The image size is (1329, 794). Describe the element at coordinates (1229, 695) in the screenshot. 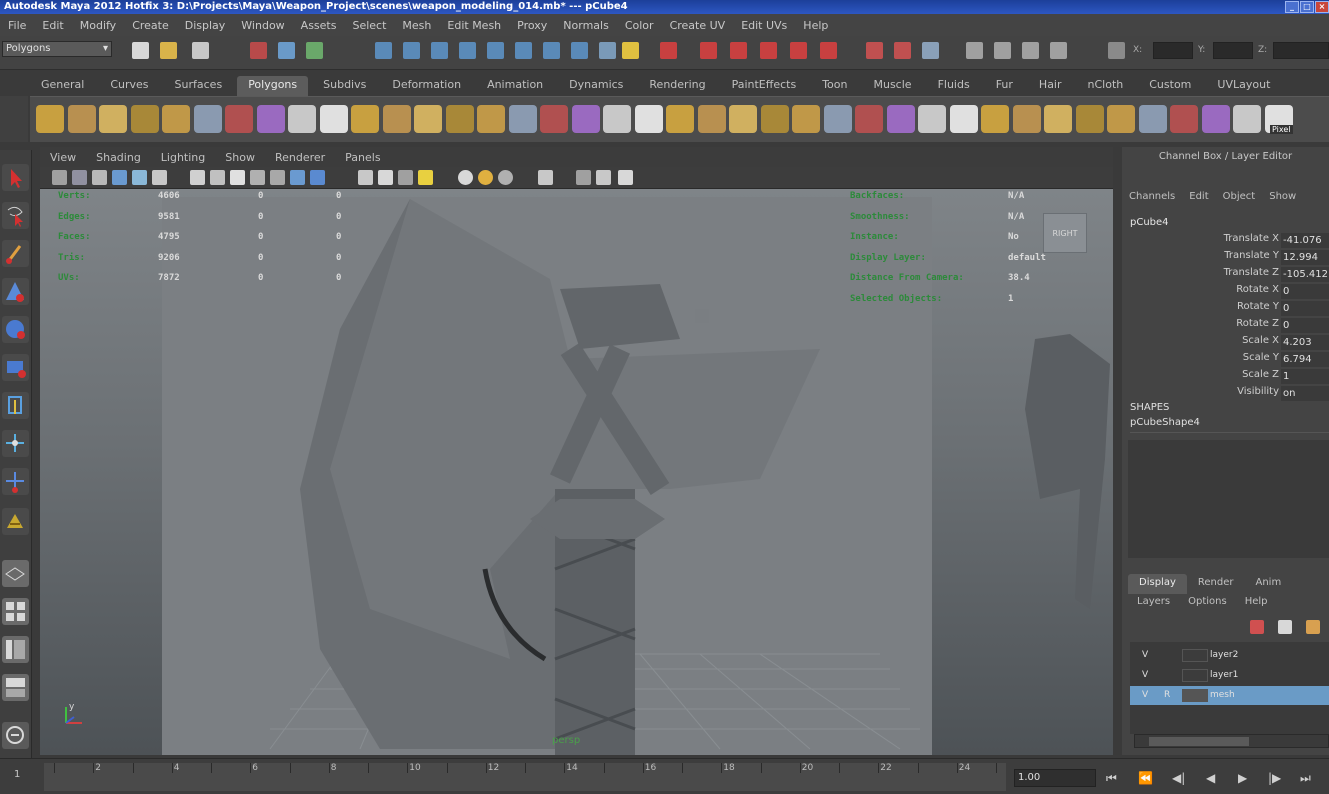

I see `layer-row-mesh: V Rmesh` at that location.